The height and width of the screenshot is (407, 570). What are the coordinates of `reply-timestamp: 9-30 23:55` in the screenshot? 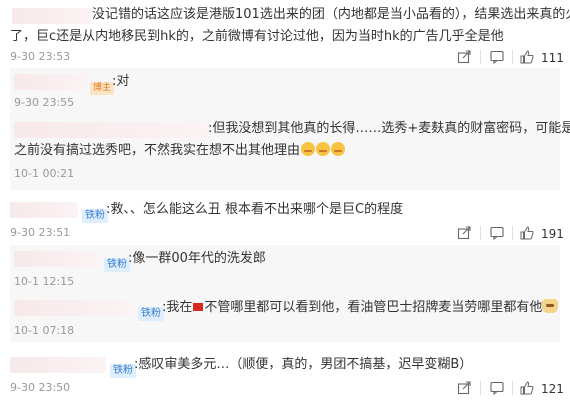 It's located at (44, 102).